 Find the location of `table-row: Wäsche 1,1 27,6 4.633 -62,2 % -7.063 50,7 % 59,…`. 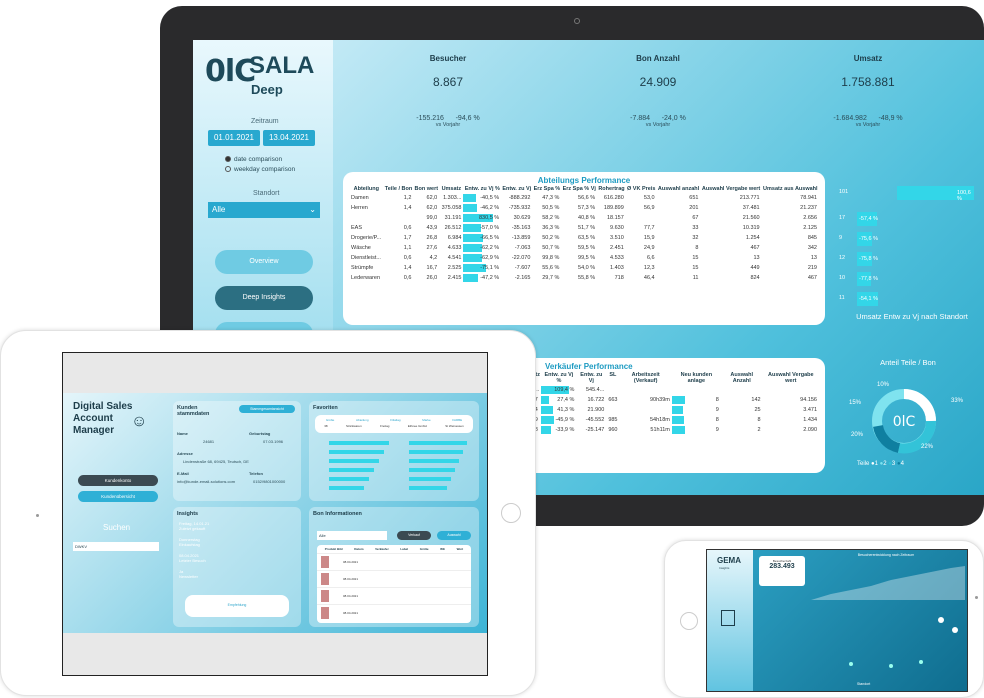

table-row: Wäsche 1,1 27,6 4.633 -62,2 % -7.063 50,7 % 59,… is located at coordinates (584, 248).